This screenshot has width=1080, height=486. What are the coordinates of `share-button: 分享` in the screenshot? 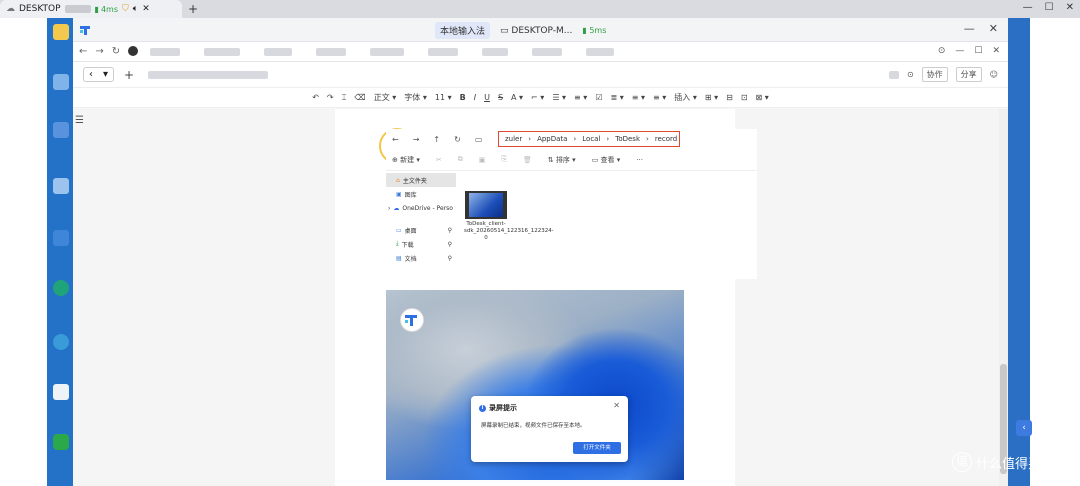 It's located at (968, 74).